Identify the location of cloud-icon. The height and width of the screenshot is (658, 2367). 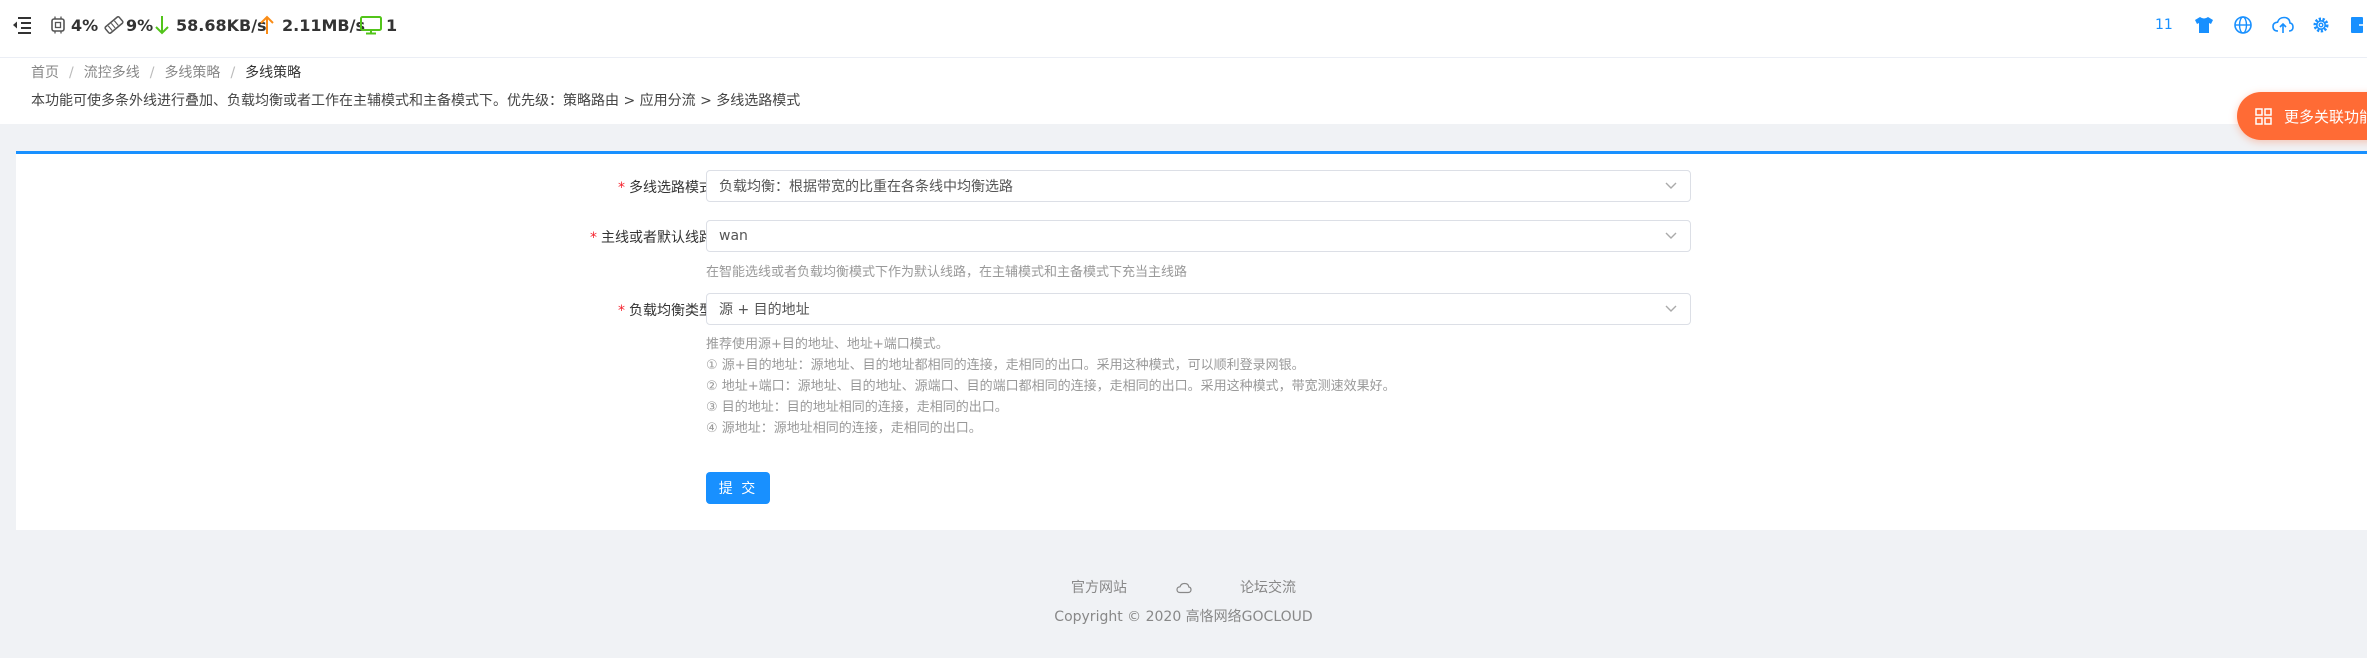
(1183, 588).